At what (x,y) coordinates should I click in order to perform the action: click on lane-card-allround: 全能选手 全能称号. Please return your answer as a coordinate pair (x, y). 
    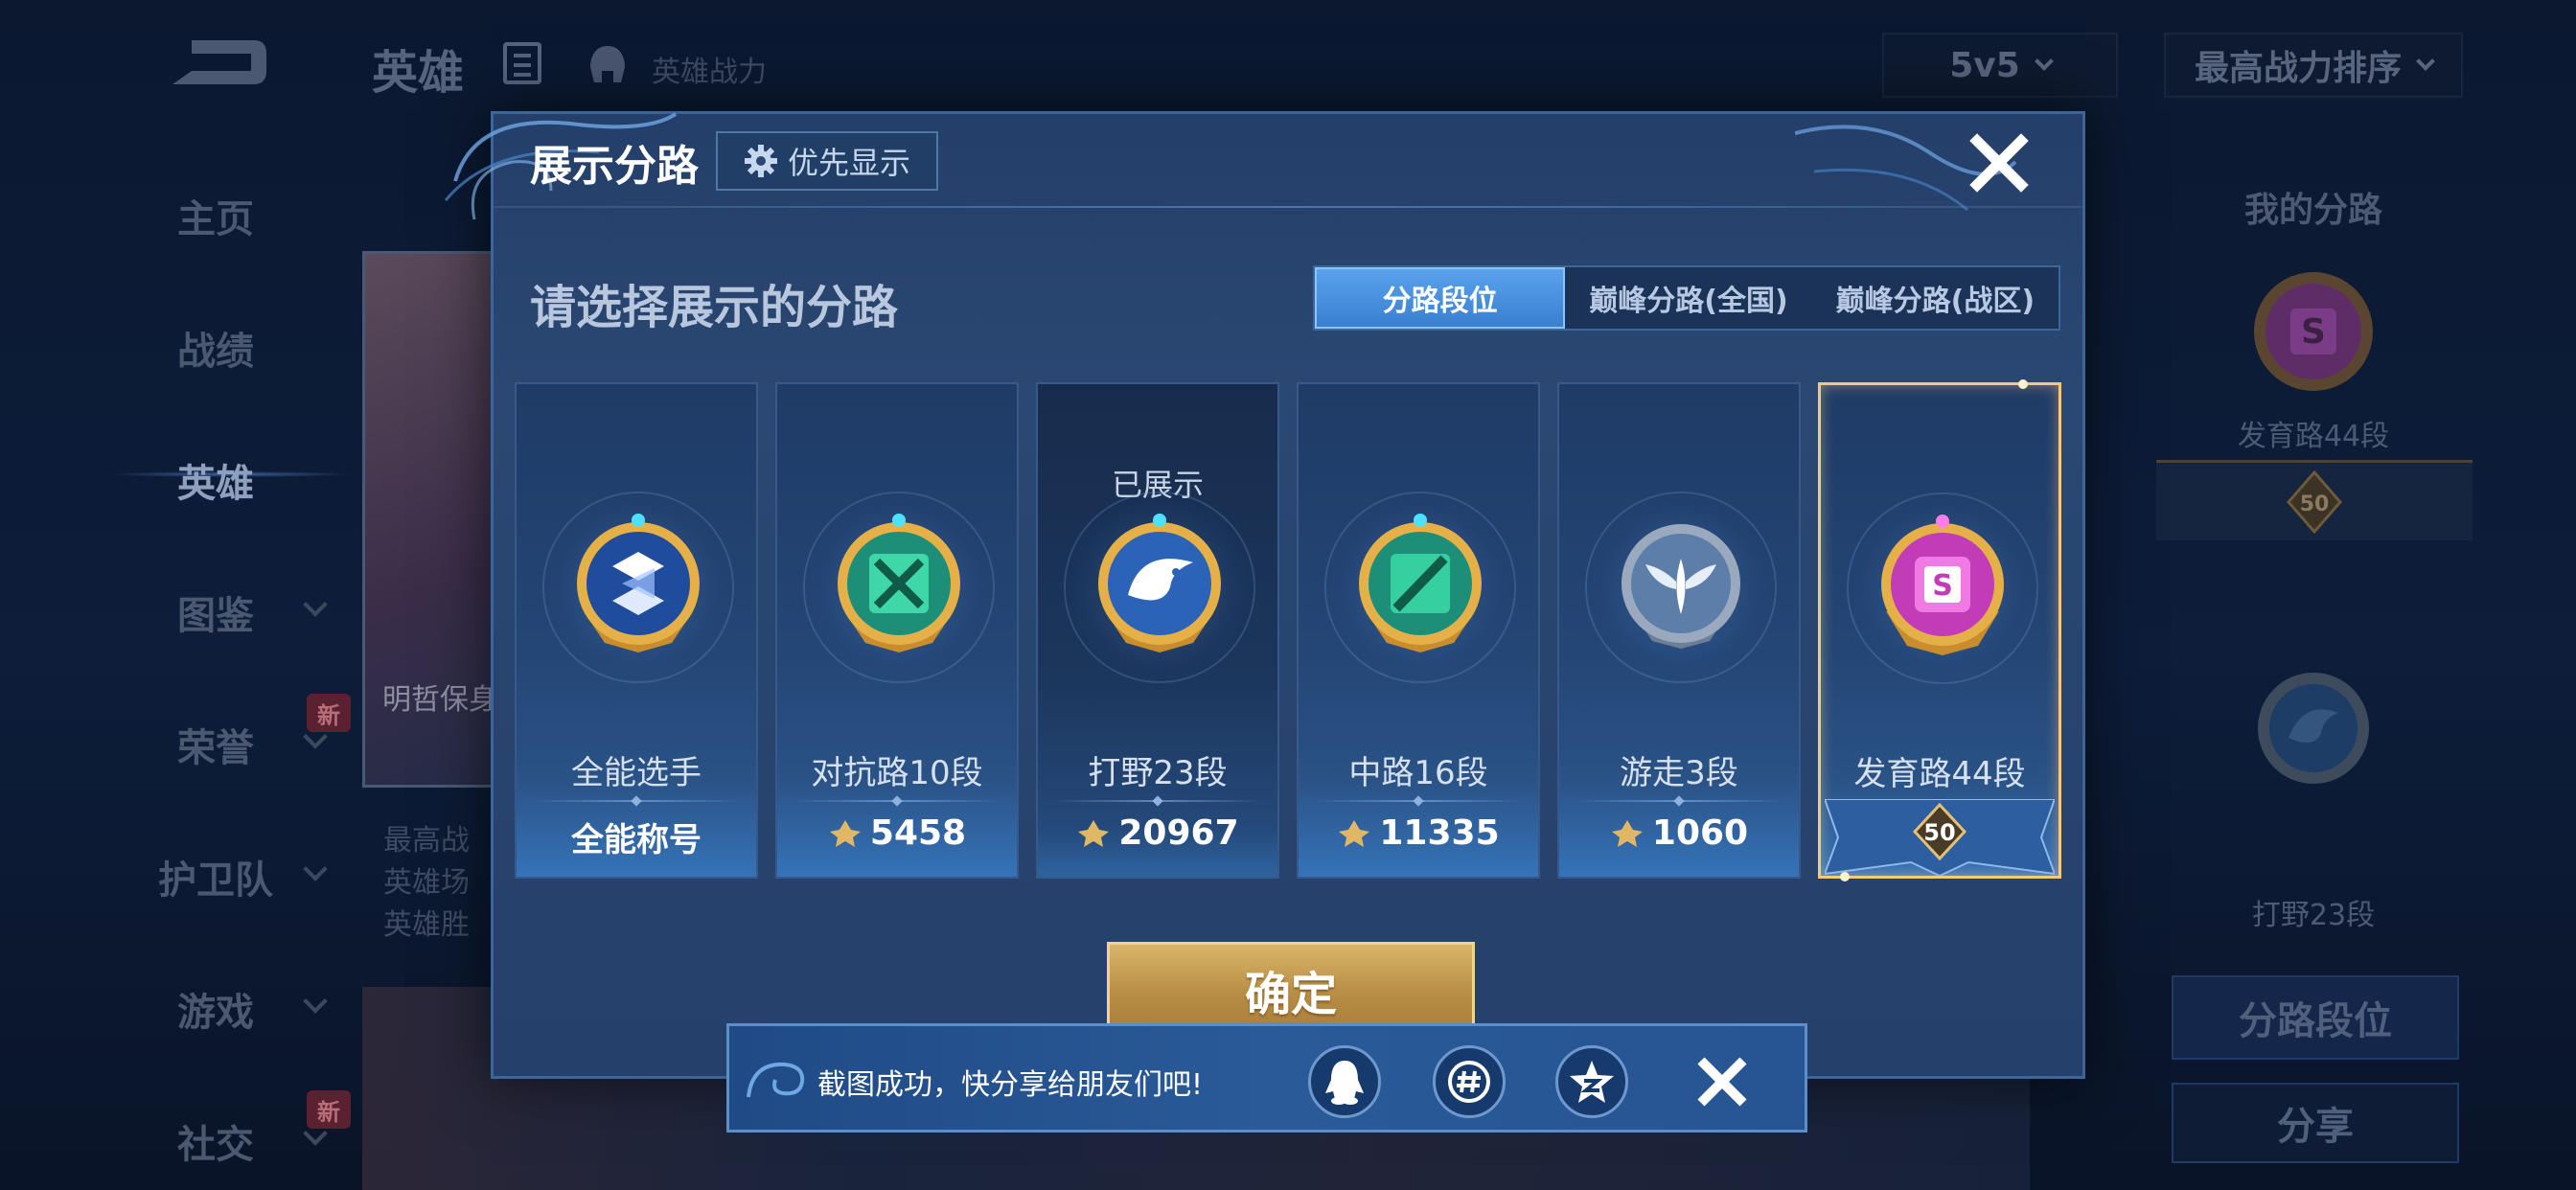
    Looking at the image, I should click on (636, 631).